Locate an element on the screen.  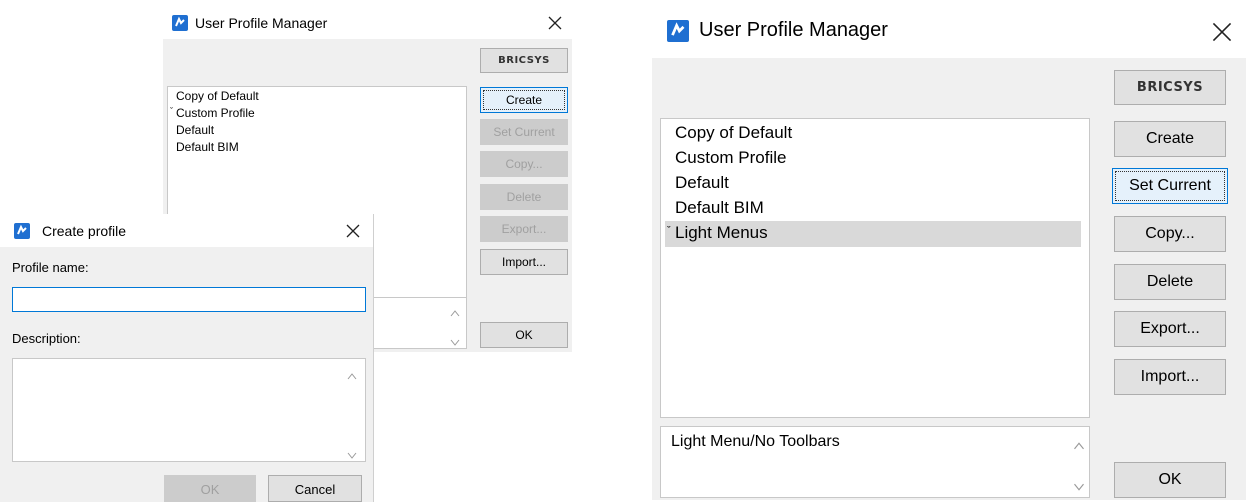
profile-name-label: Profile name: is located at coordinates (50, 267).